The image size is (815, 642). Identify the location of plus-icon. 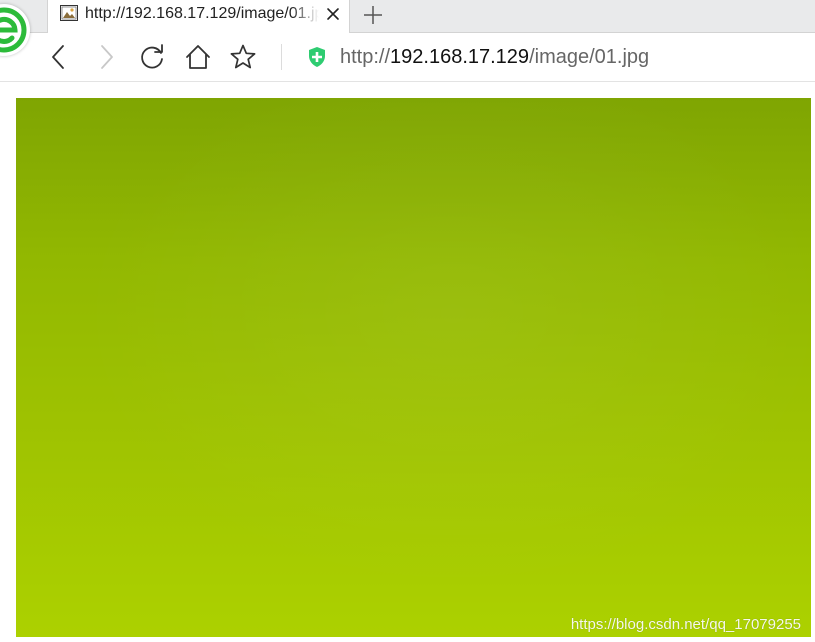
(373, 15).